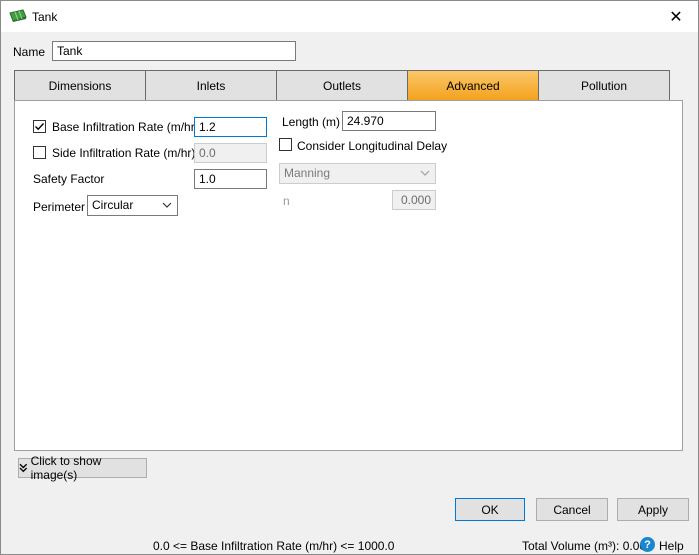 This screenshot has width=699, height=555. I want to click on safety-factor-label: Safety Factor, so click(69, 179).